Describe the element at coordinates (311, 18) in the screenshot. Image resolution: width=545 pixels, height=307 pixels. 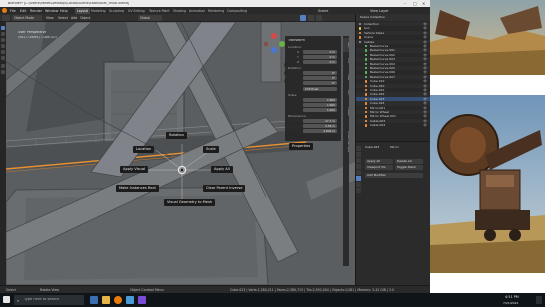
I see `material-shading-button` at that location.